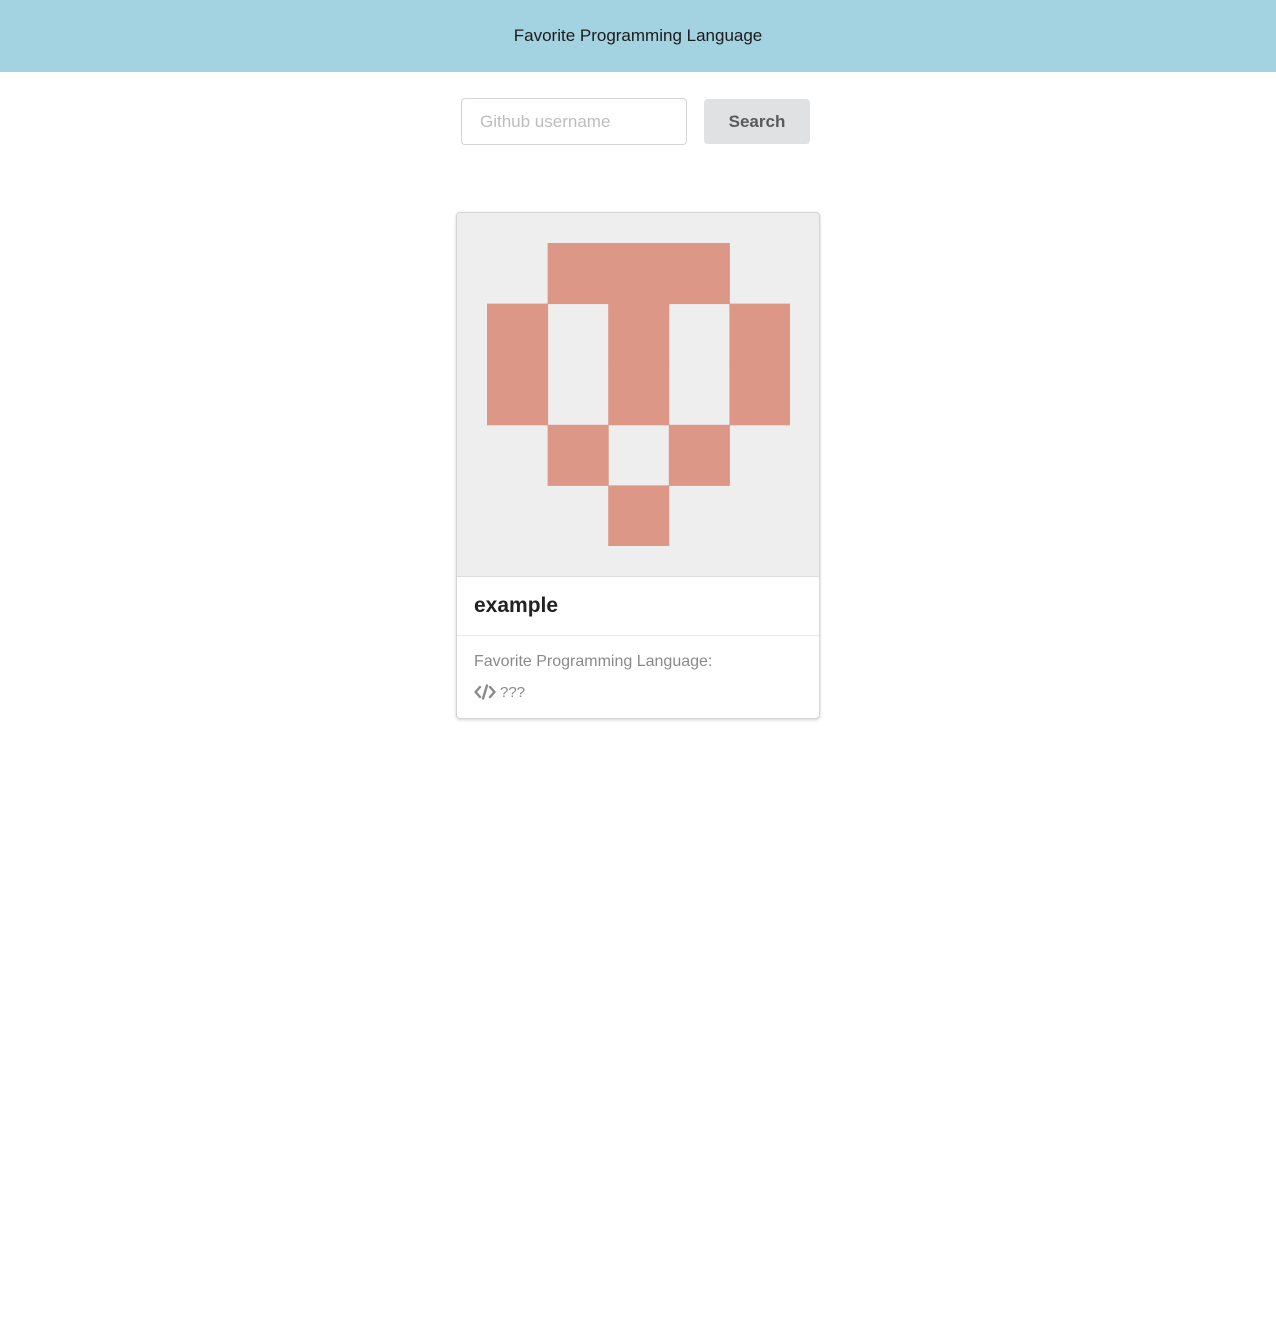  I want to click on search-bar: Search, so click(635, 121).